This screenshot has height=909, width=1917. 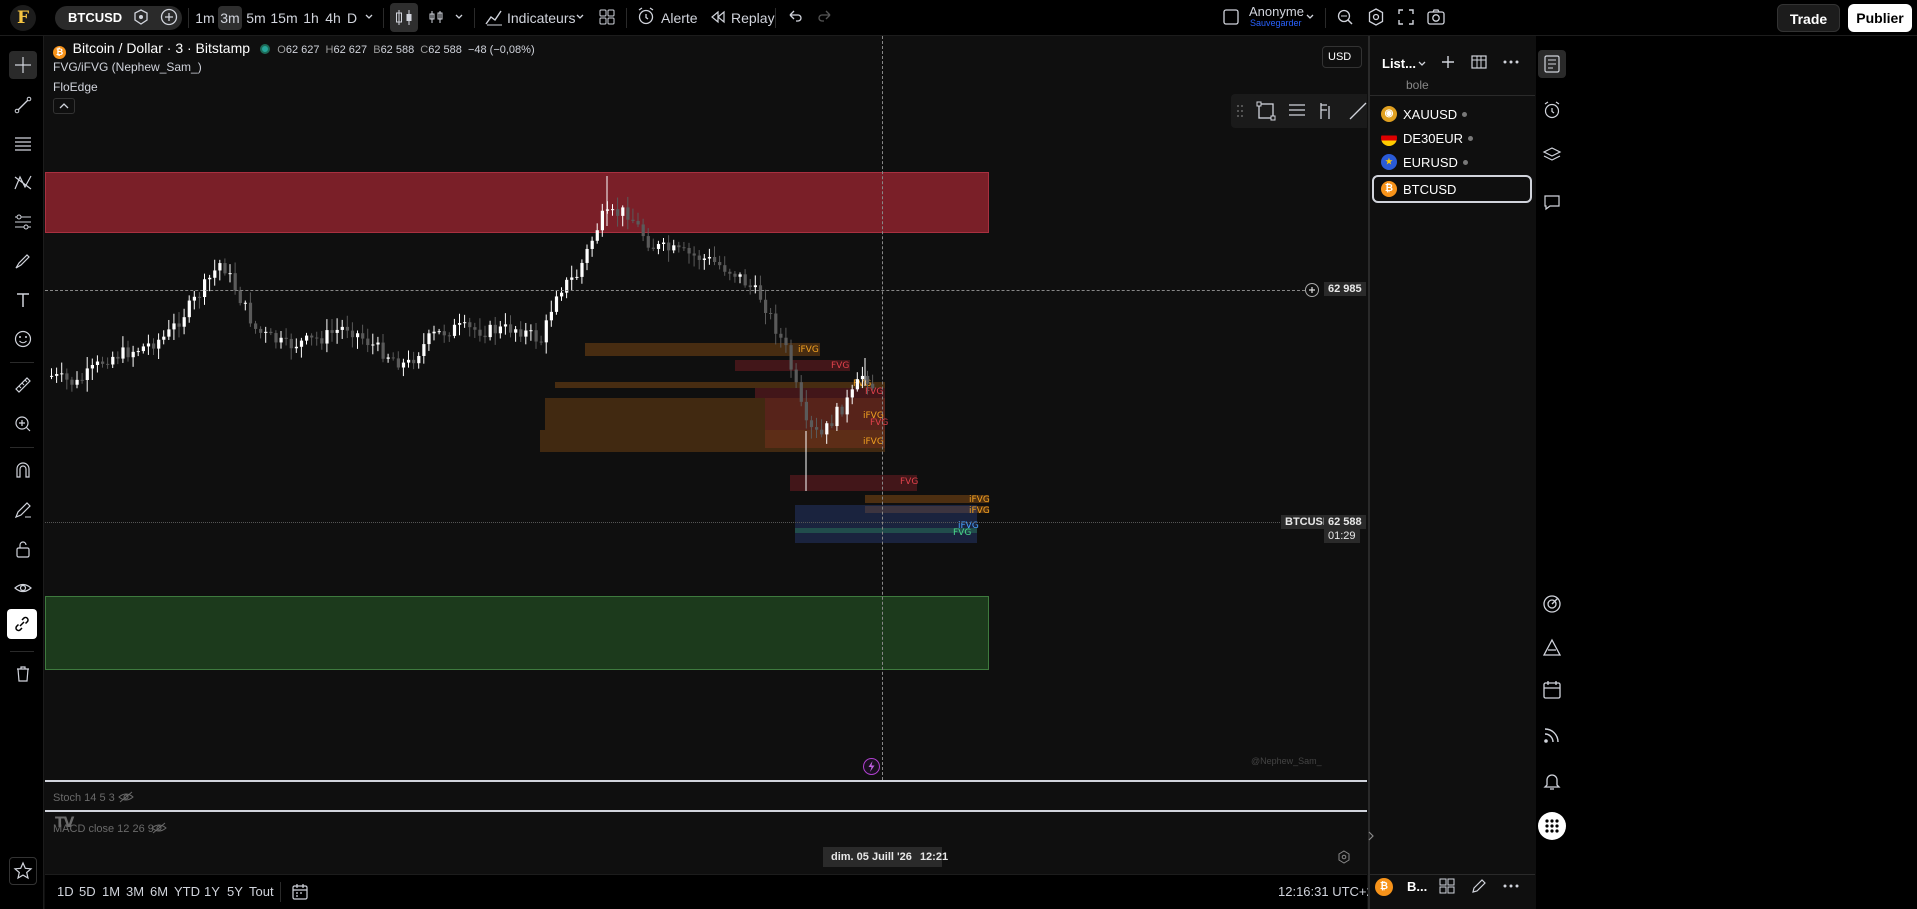 I want to click on stoch-pane-label: Stoch 14 5 3, so click(x=84, y=798).